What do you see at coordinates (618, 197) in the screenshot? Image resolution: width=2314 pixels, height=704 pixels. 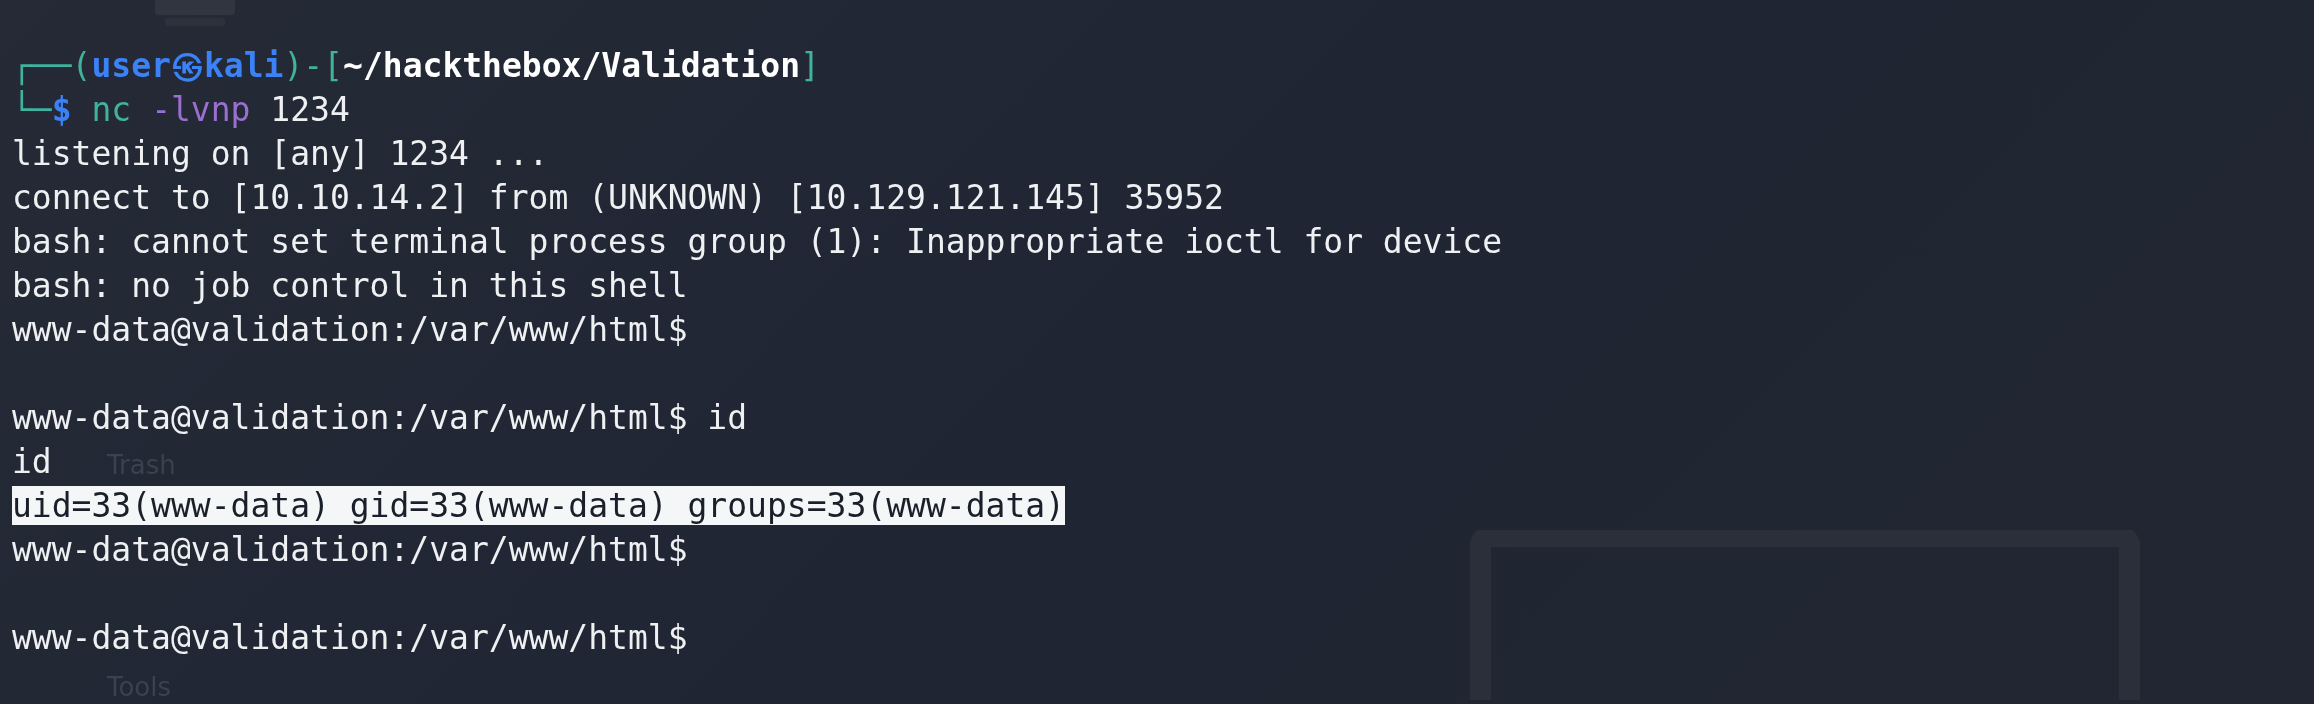 I see `terminal-output-line: connect to [10.10.14.2] from (UNKNOWN) [10.129.121.145] 35952` at bounding box center [618, 197].